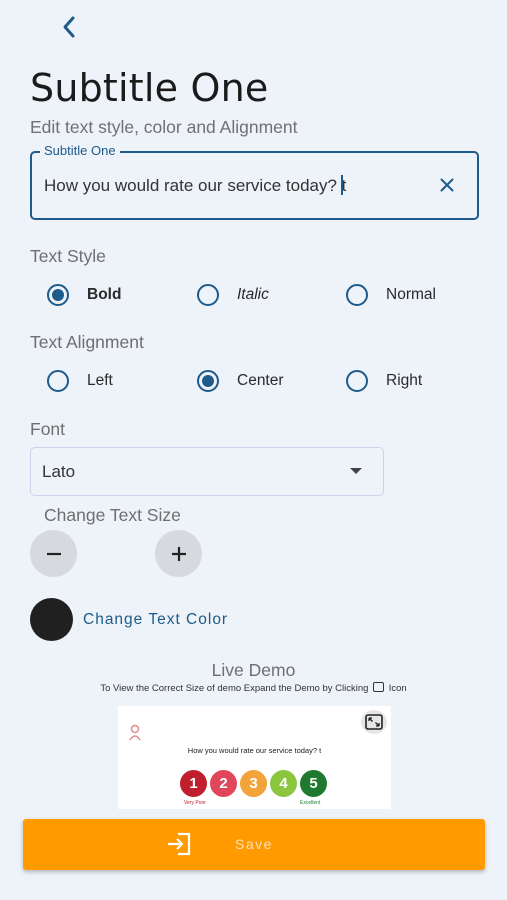  Describe the element at coordinates (164, 127) in the screenshot. I see `page-subtitle: Edit text style, color and Alignment` at that location.